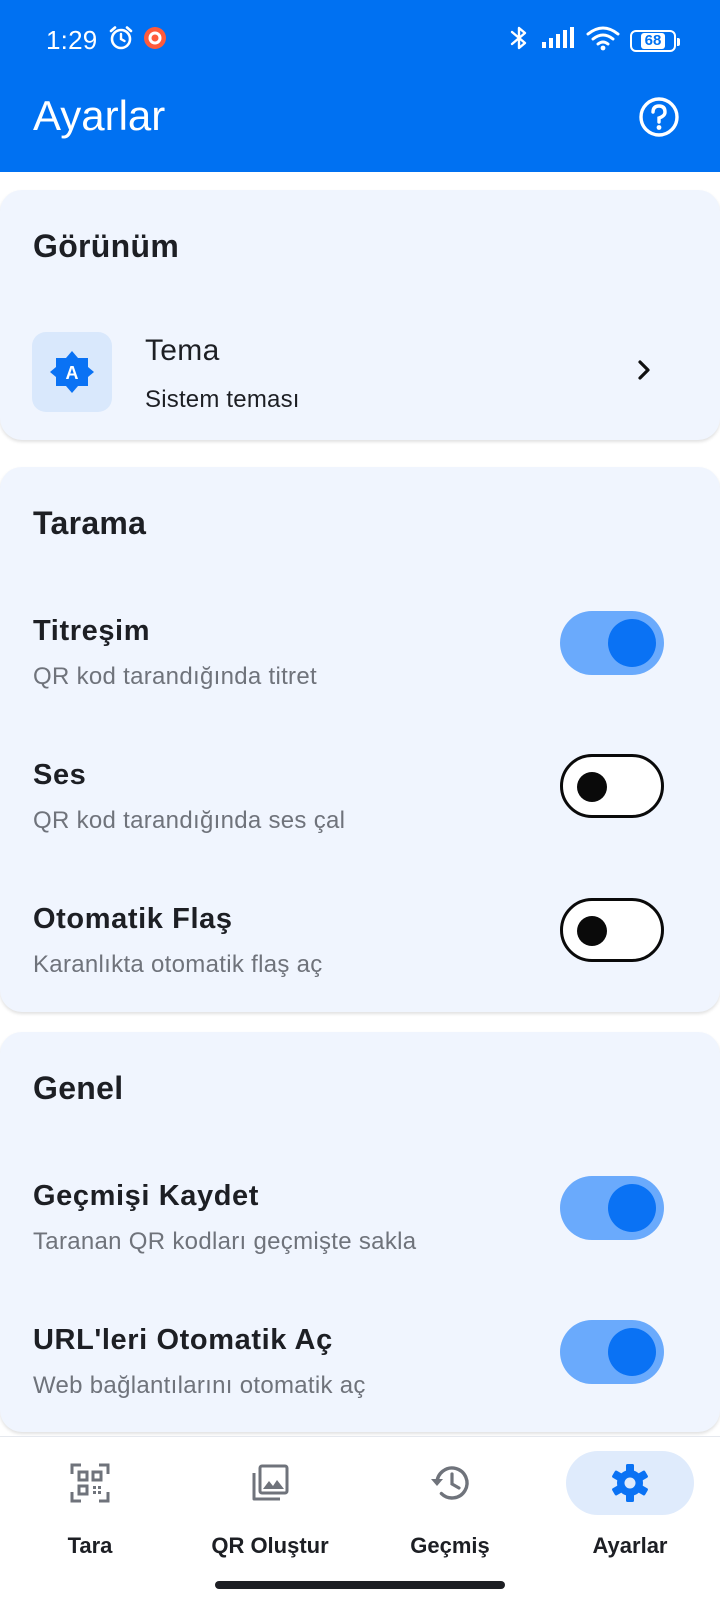 This screenshot has height=1601, width=720. I want to click on nav-label: Geçmiş, so click(450, 1545).